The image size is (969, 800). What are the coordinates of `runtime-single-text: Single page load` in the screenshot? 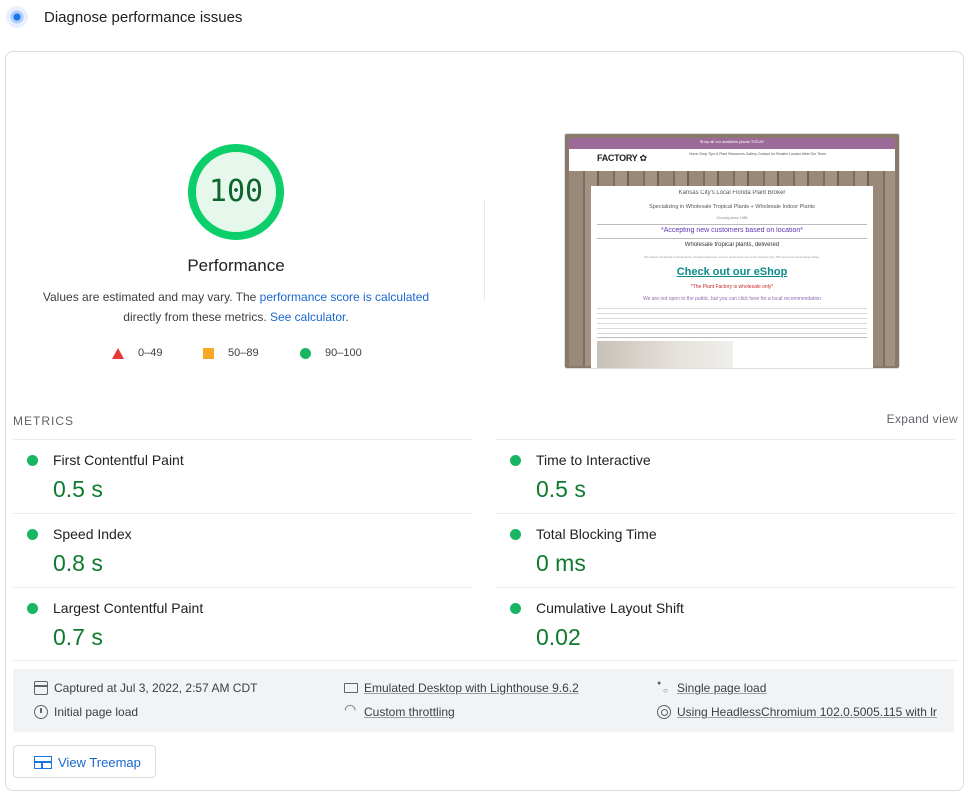 It's located at (721, 688).